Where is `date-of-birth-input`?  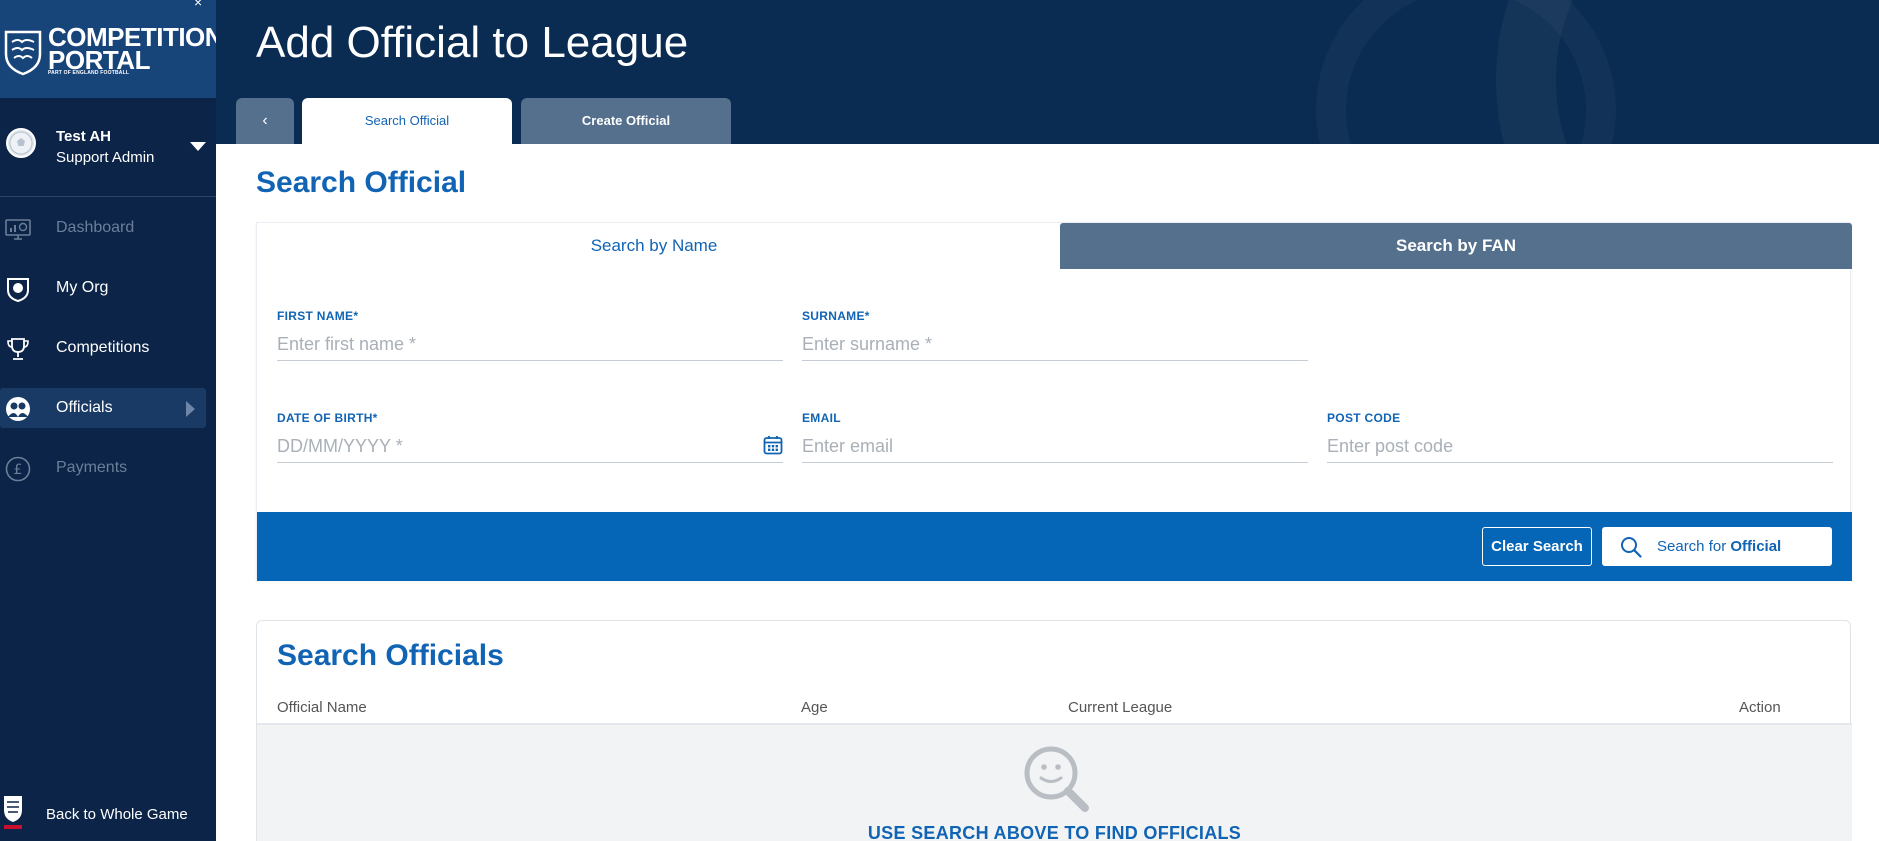
date-of-birth-input is located at coordinates (530, 447).